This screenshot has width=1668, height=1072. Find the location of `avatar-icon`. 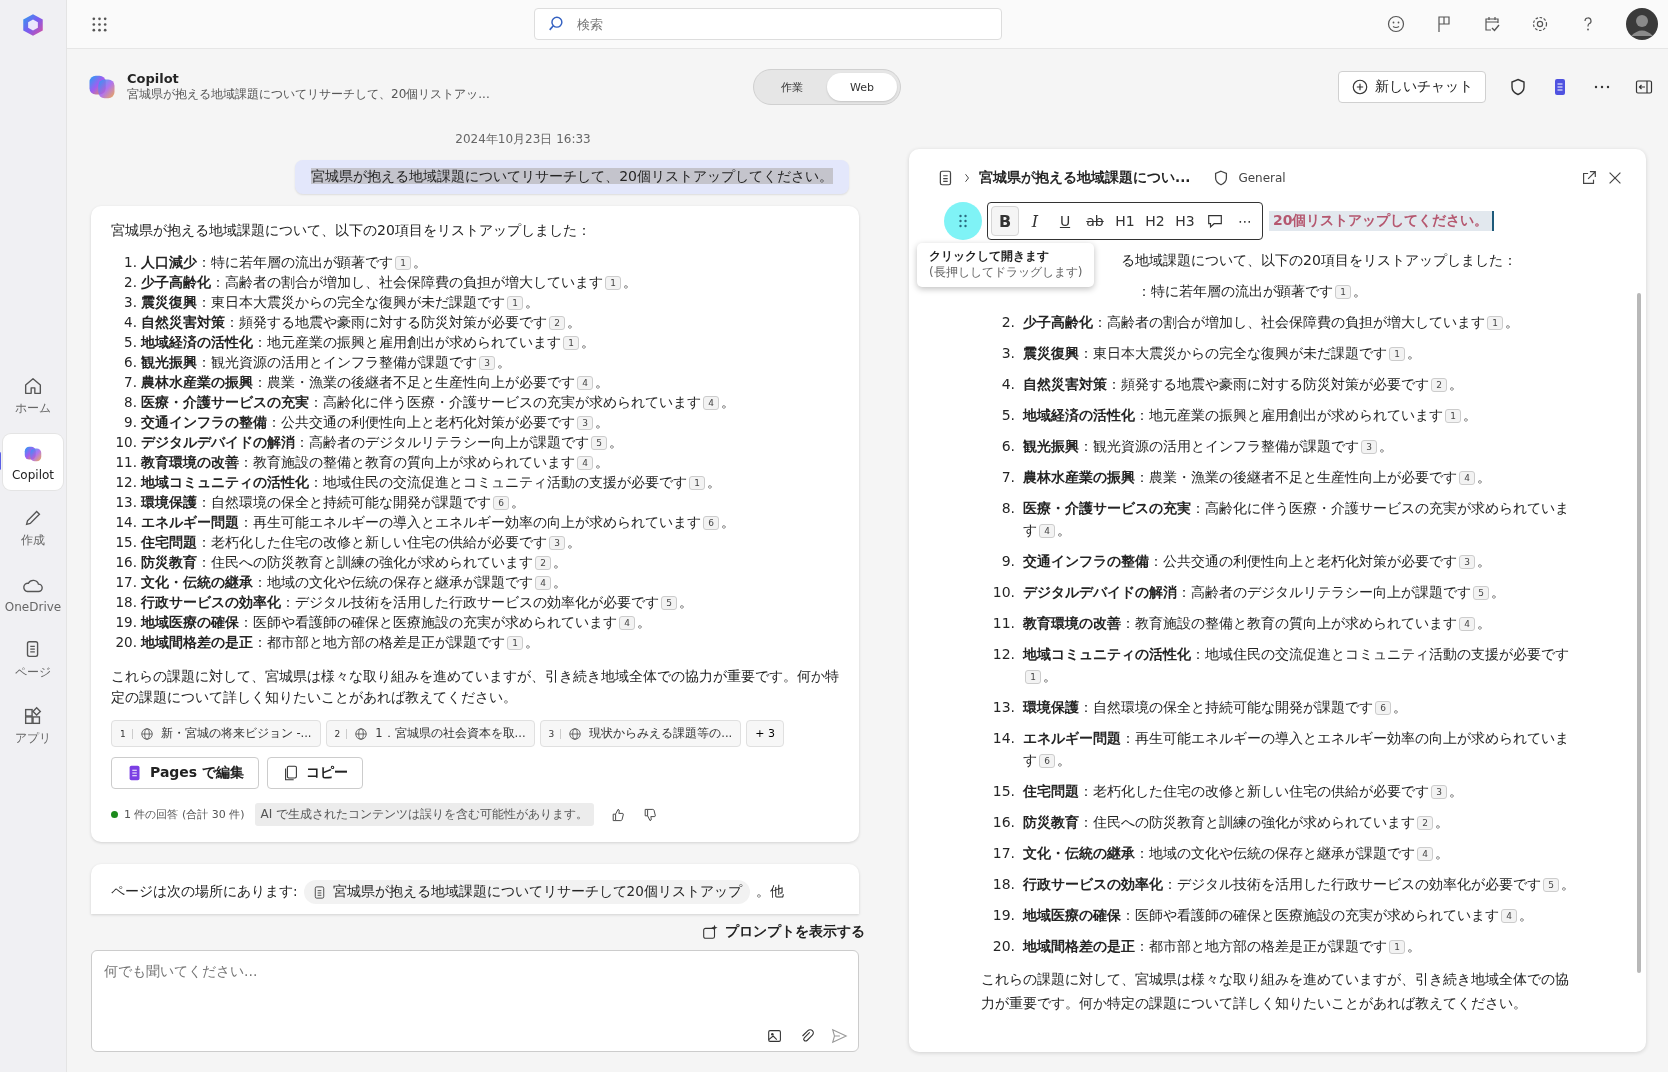

avatar-icon is located at coordinates (1642, 24).